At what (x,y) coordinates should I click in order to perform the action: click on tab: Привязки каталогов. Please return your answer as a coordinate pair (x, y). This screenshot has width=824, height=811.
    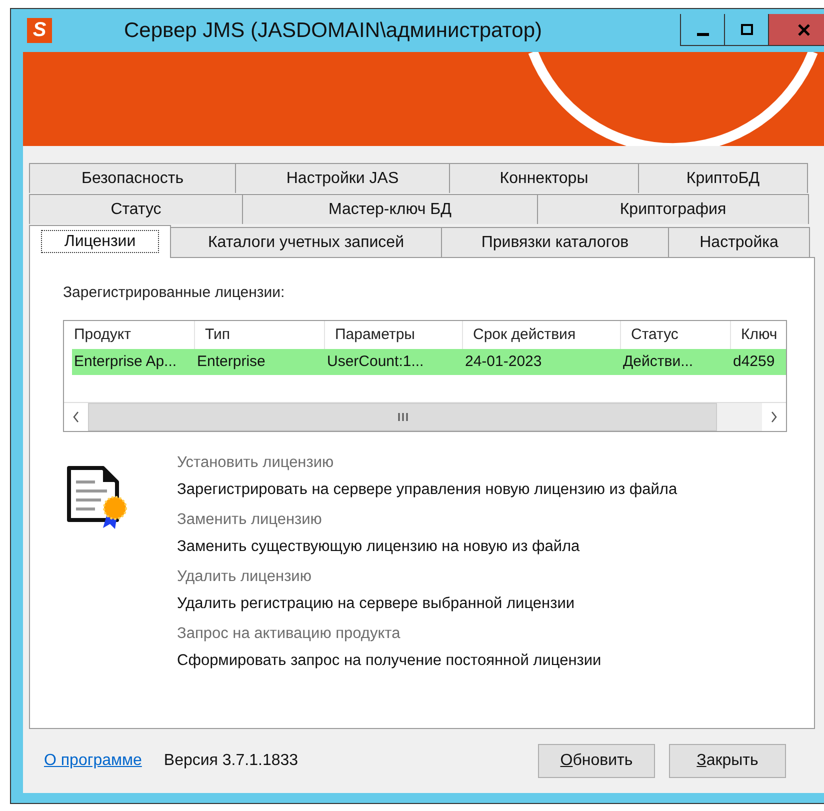
    Looking at the image, I should click on (555, 242).